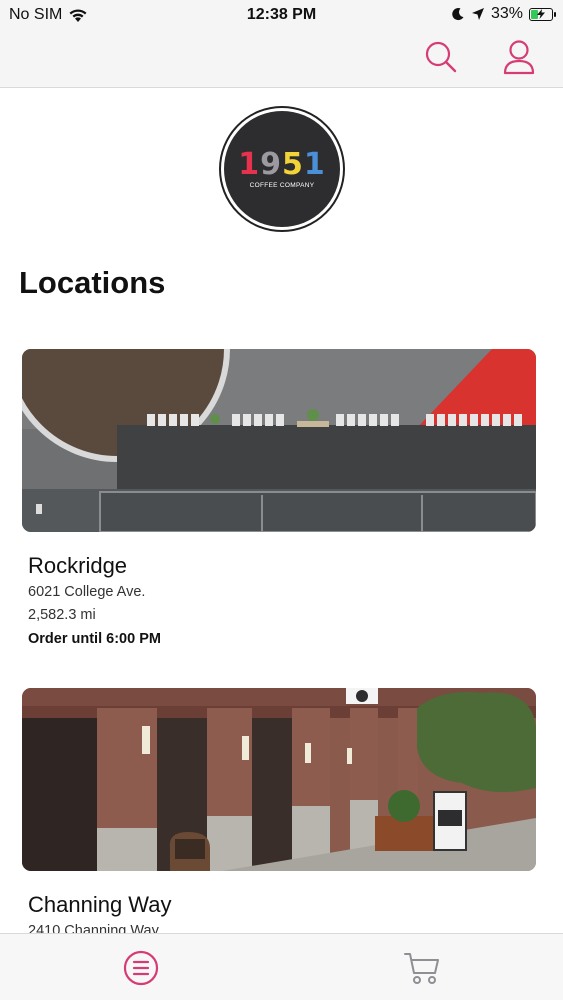 The height and width of the screenshot is (1000, 563). I want to click on location-name: Channing Way, so click(99, 905).